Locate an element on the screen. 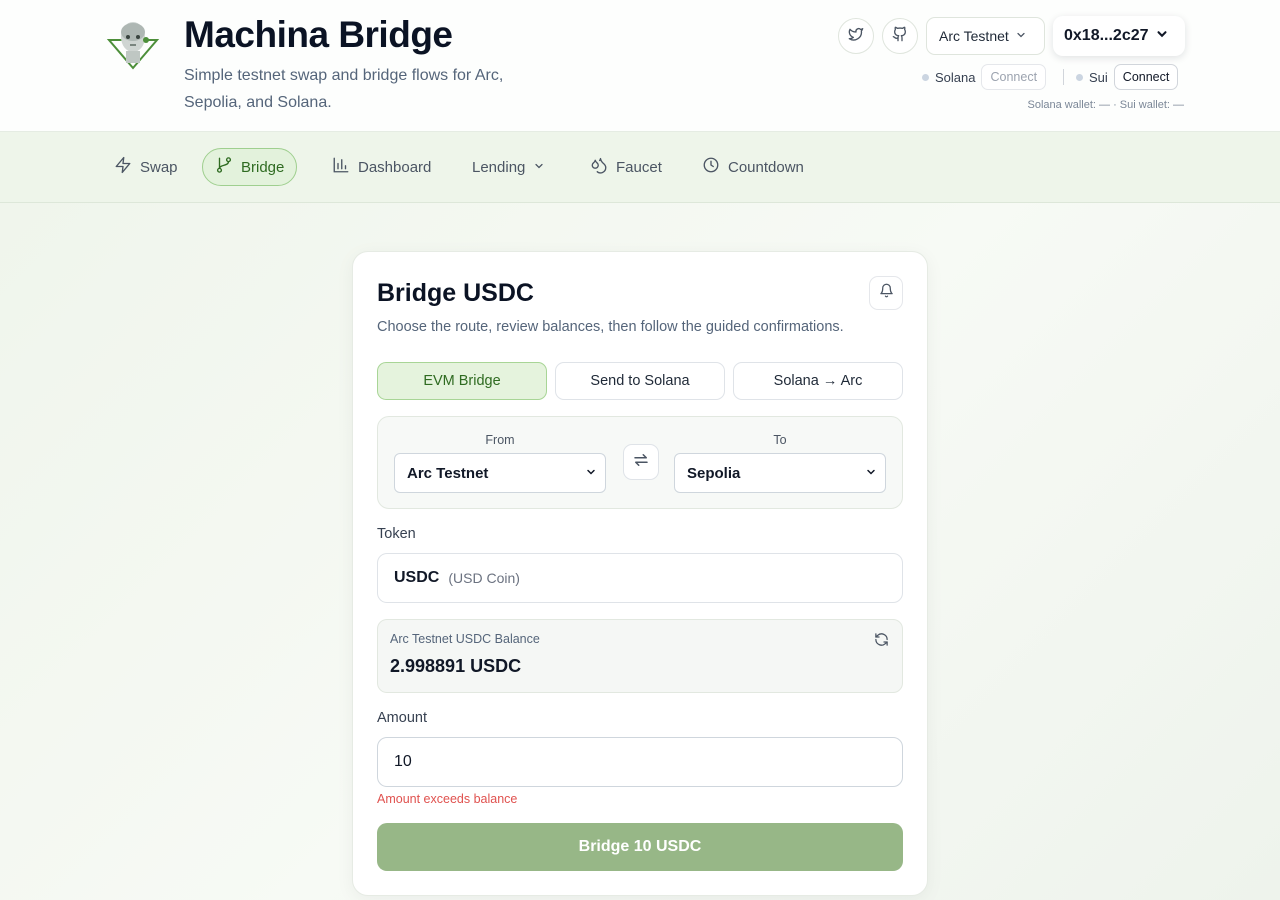 This screenshot has width=1280, height=900. network-select: Arc Testnet is located at coordinates (985, 36).